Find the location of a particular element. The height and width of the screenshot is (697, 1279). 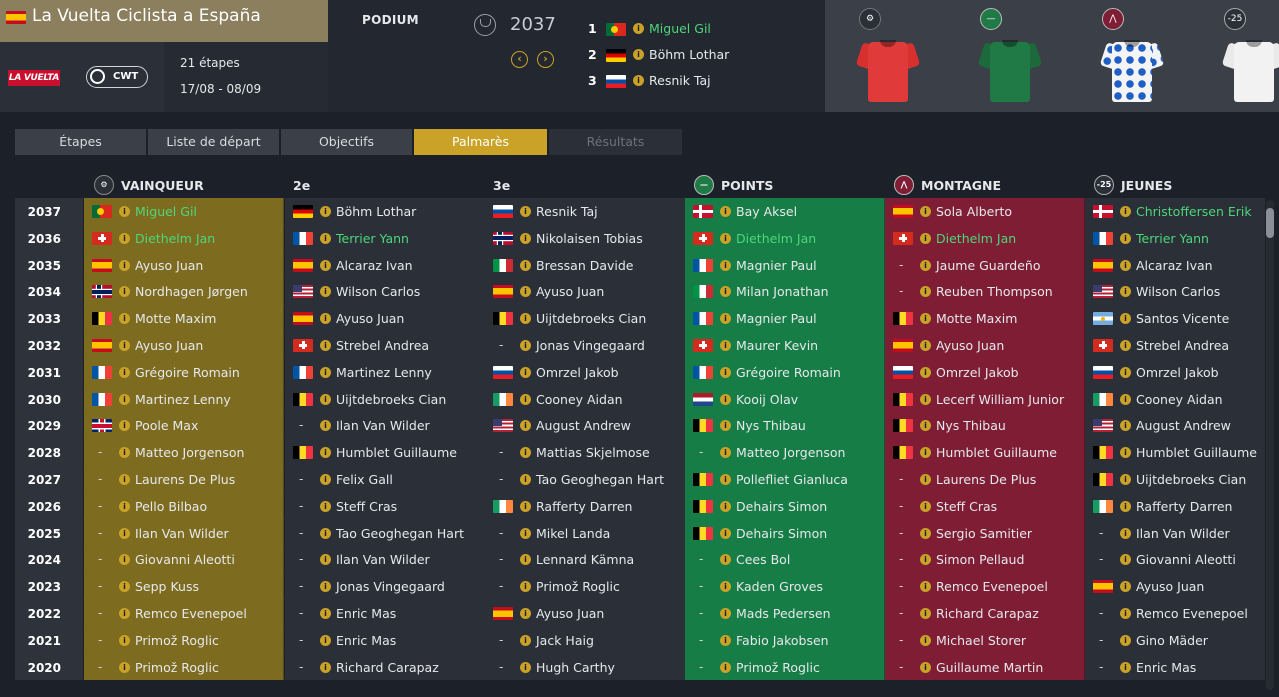

winner-cell: i Nordhagen Jørgen is located at coordinates (184, 292).